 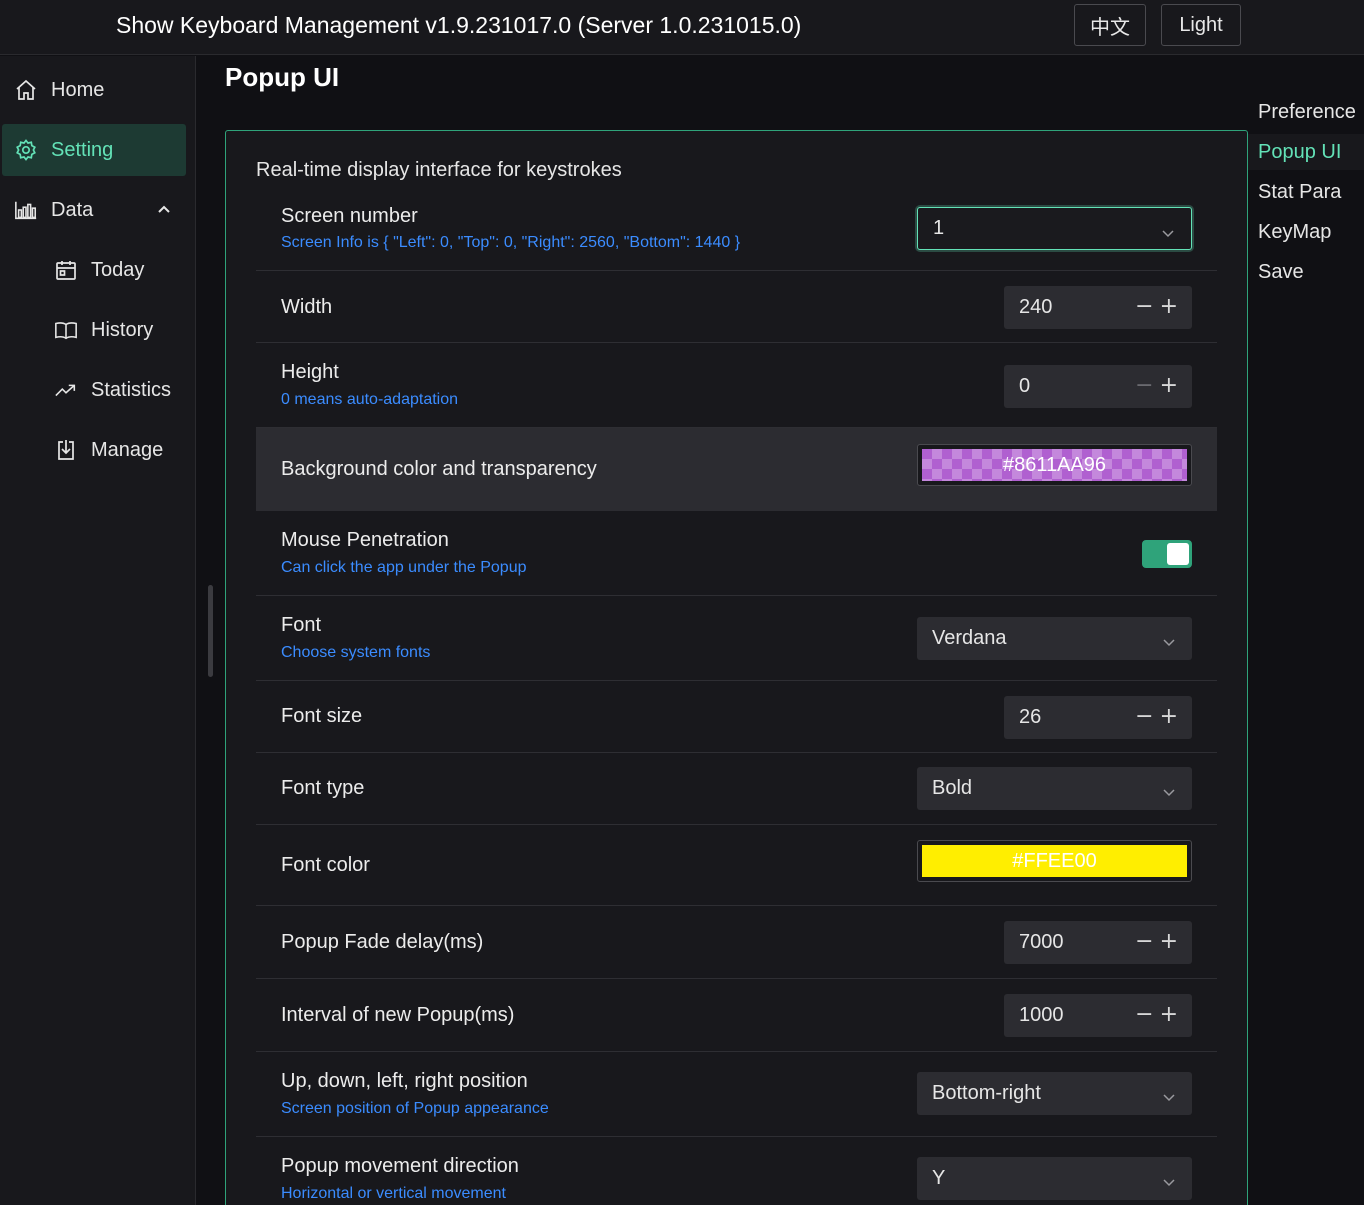 I want to click on position-label: Up, down, left, right position, so click(x=404, y=1081).